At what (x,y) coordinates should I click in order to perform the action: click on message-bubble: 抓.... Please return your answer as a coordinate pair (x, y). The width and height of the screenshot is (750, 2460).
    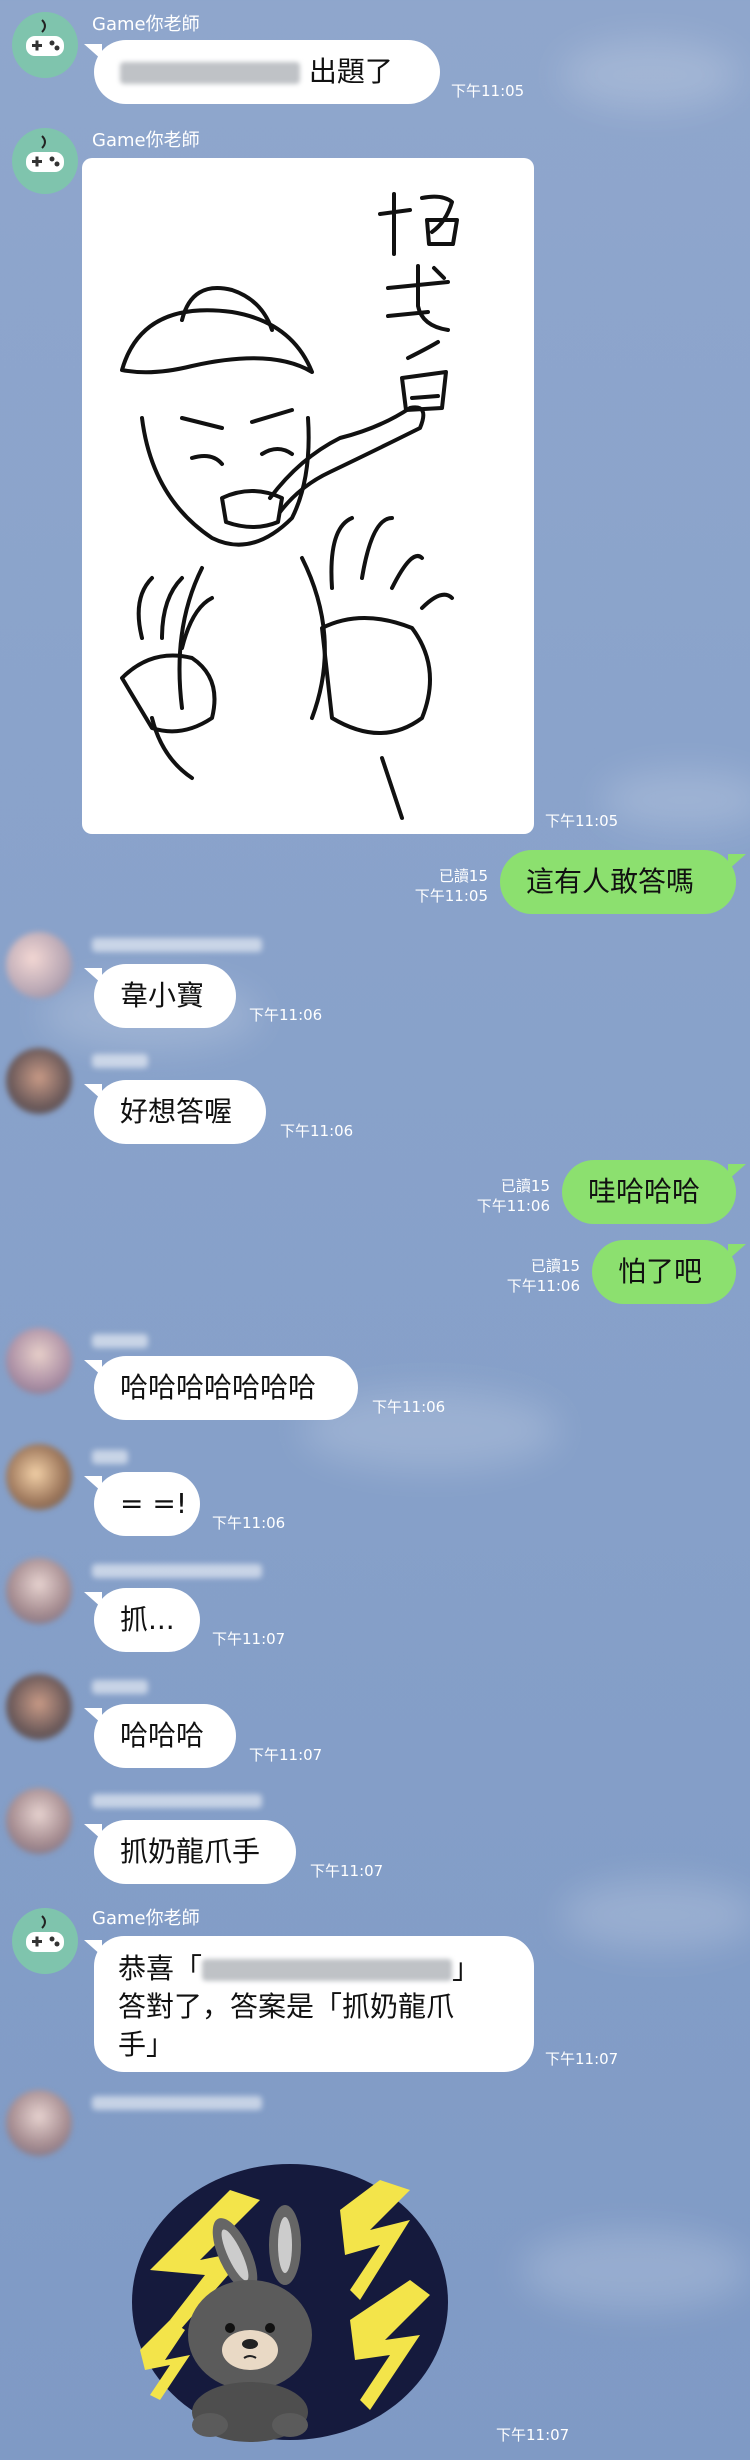
    Looking at the image, I should click on (142, 1620).